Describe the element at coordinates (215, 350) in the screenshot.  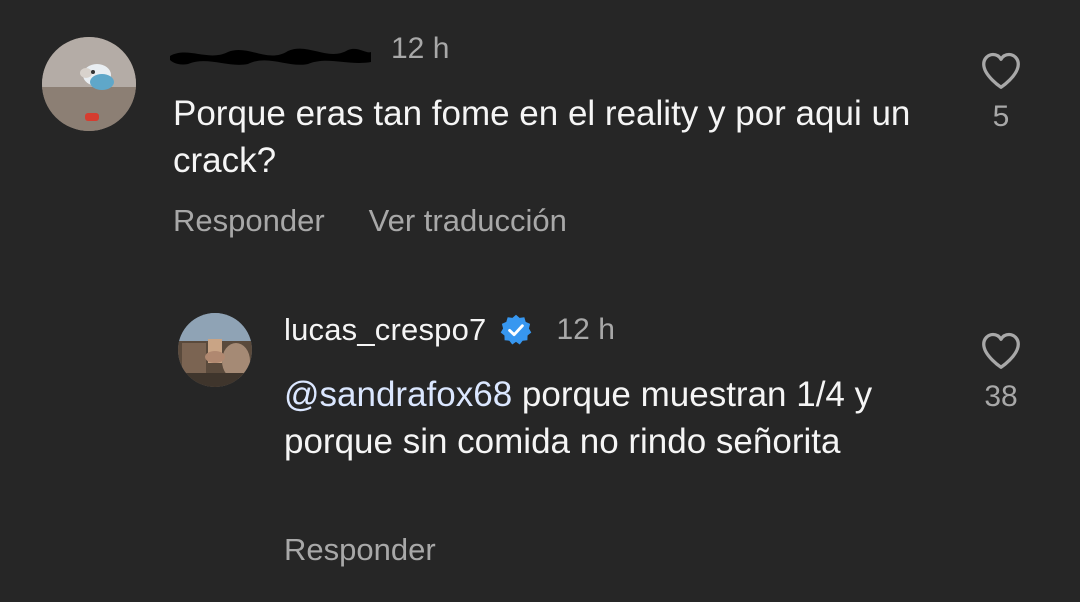
I see `reply-avatar` at that location.